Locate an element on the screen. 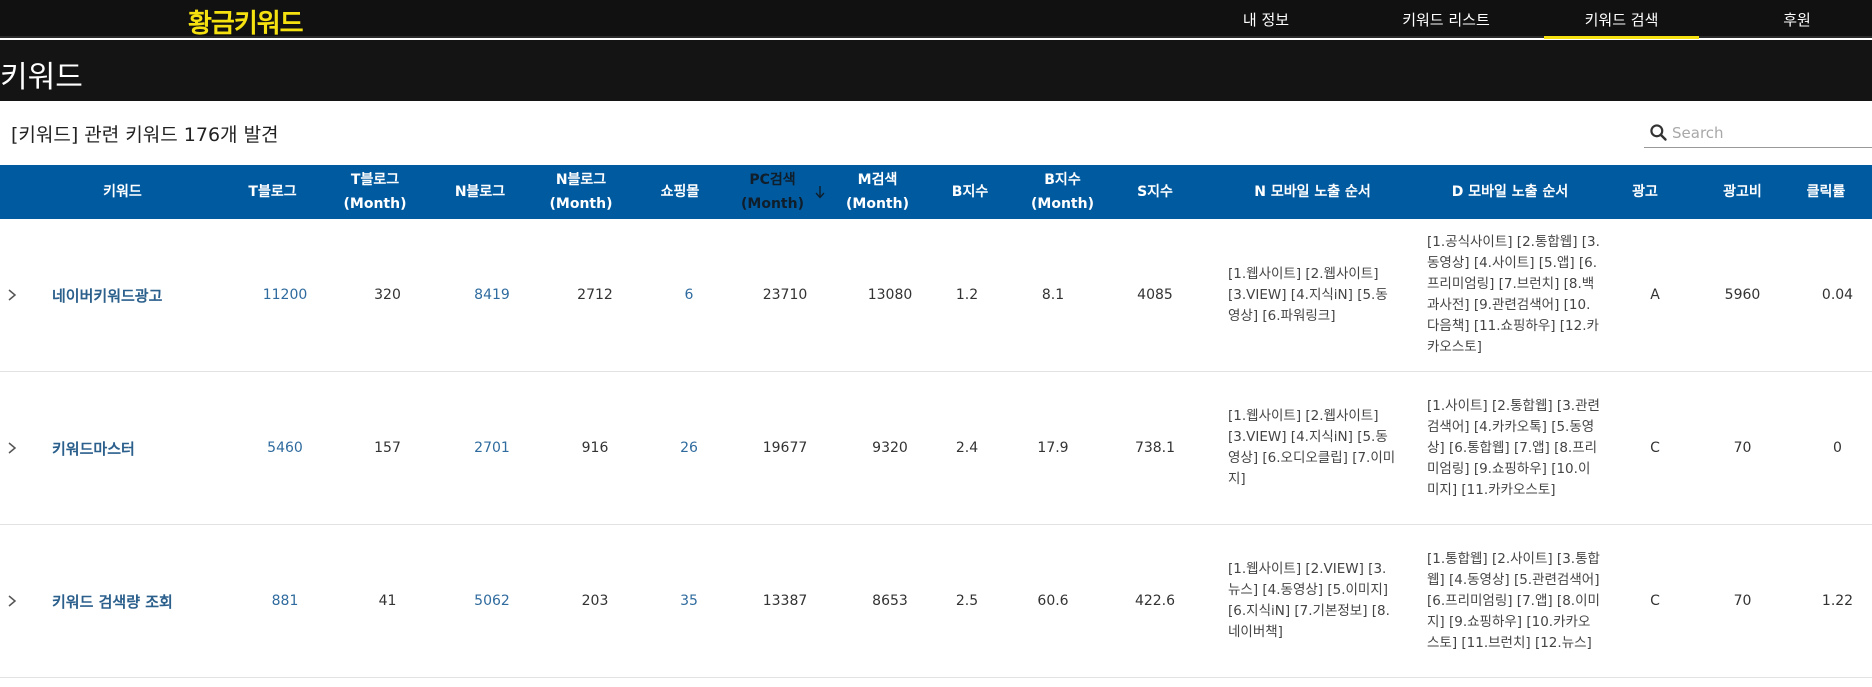 The height and width of the screenshot is (687, 1872). page-title: 키워드 is located at coordinates (41, 77).